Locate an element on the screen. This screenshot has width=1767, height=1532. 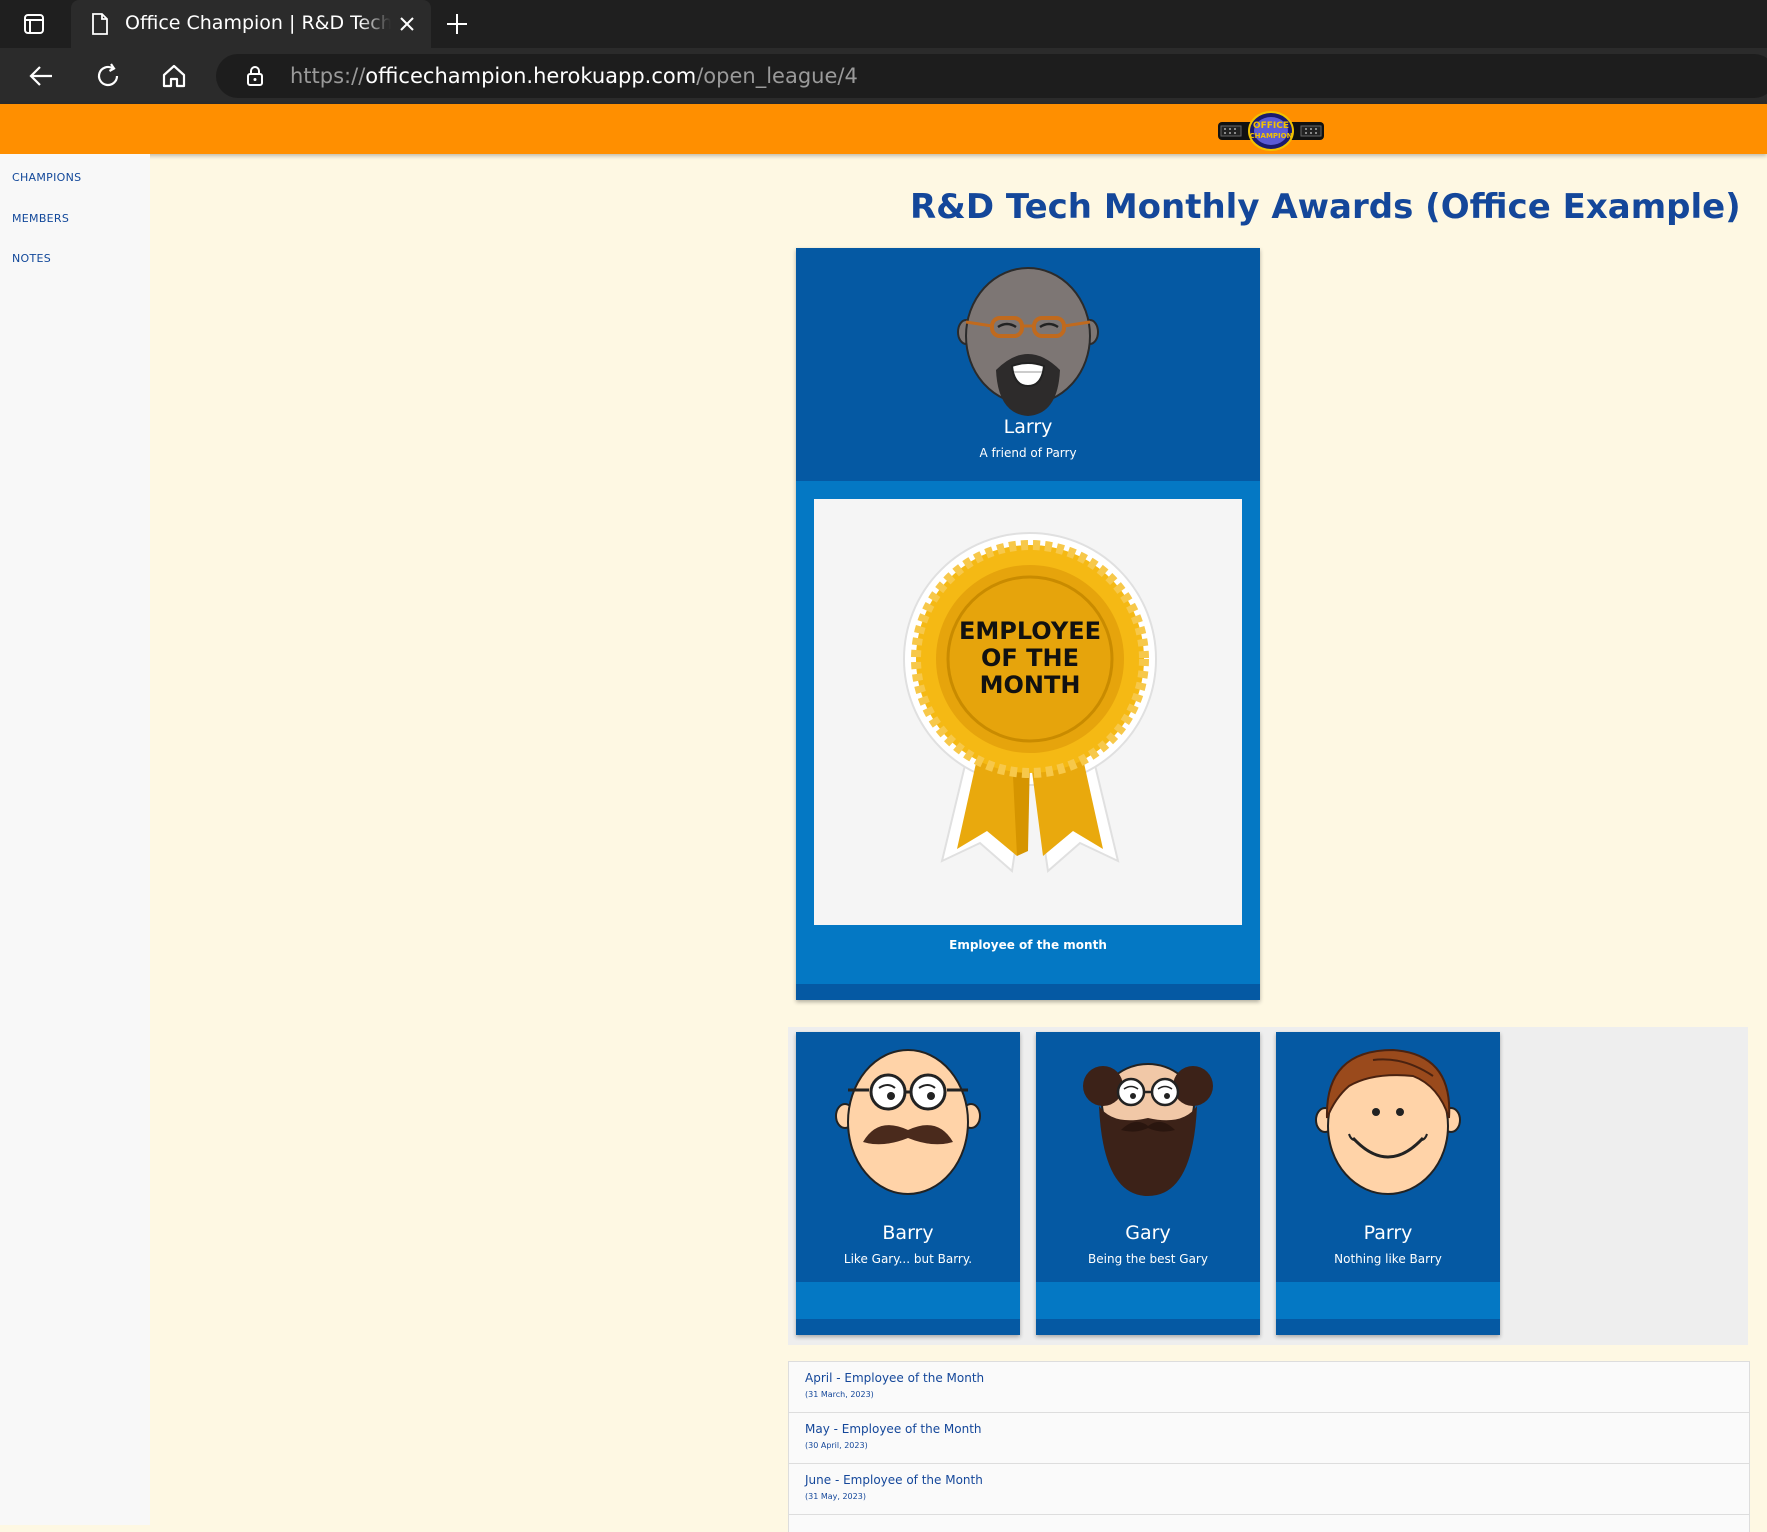
award-badge-line-2: OF THE is located at coordinates (1030, 658).